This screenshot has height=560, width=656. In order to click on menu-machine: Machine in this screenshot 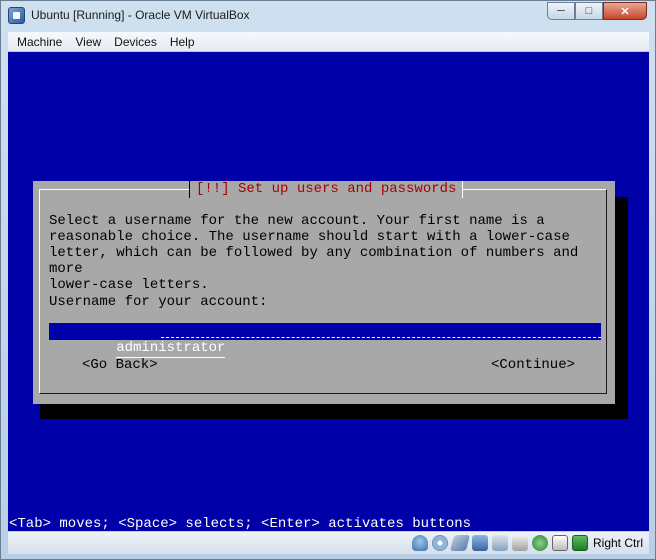, I will do `click(38, 42)`.